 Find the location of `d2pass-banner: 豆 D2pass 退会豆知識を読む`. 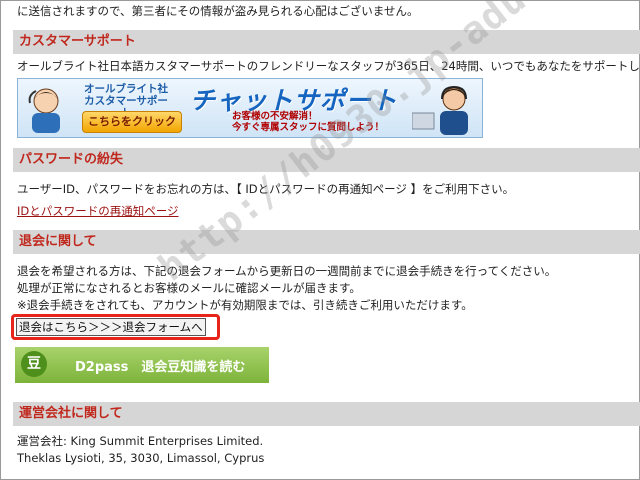

d2pass-banner: 豆 D2pass 退会豆知識を読む is located at coordinates (142, 365).